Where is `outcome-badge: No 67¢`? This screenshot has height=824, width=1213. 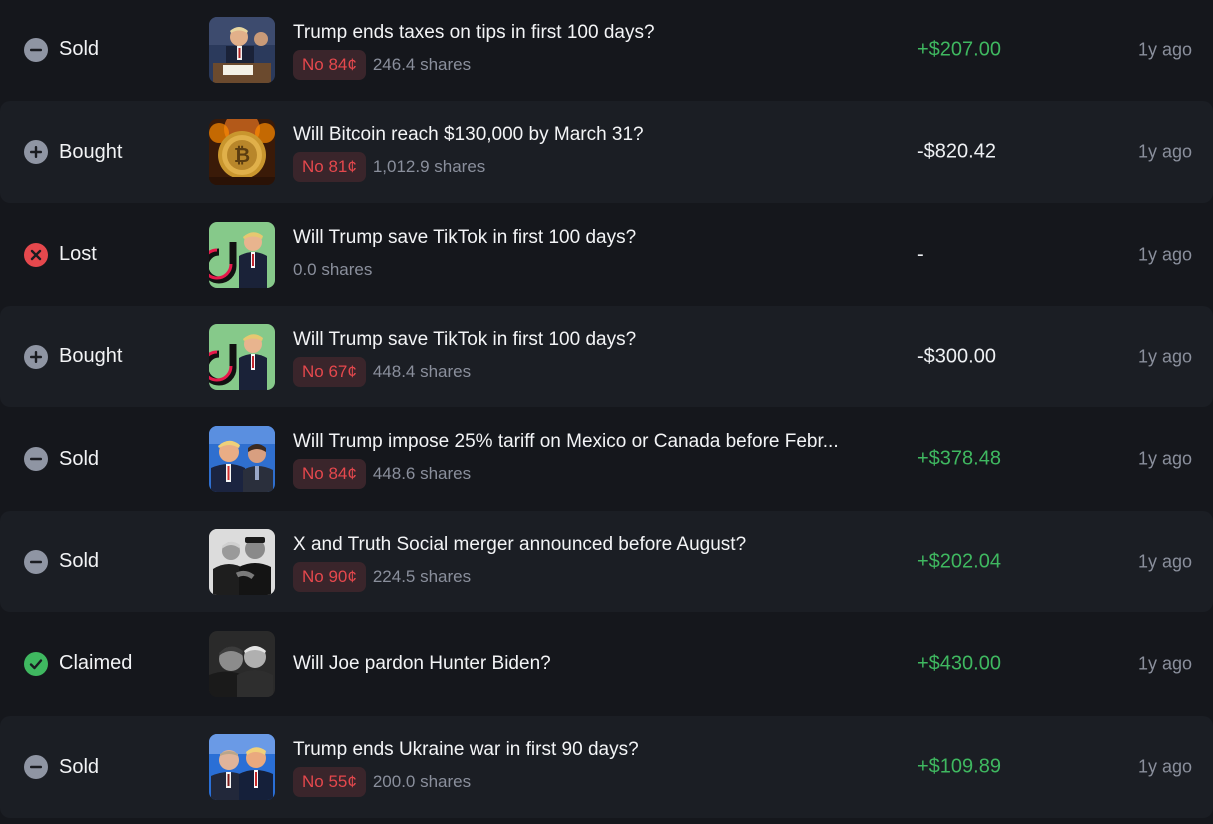
outcome-badge: No 67¢ is located at coordinates (329, 371).